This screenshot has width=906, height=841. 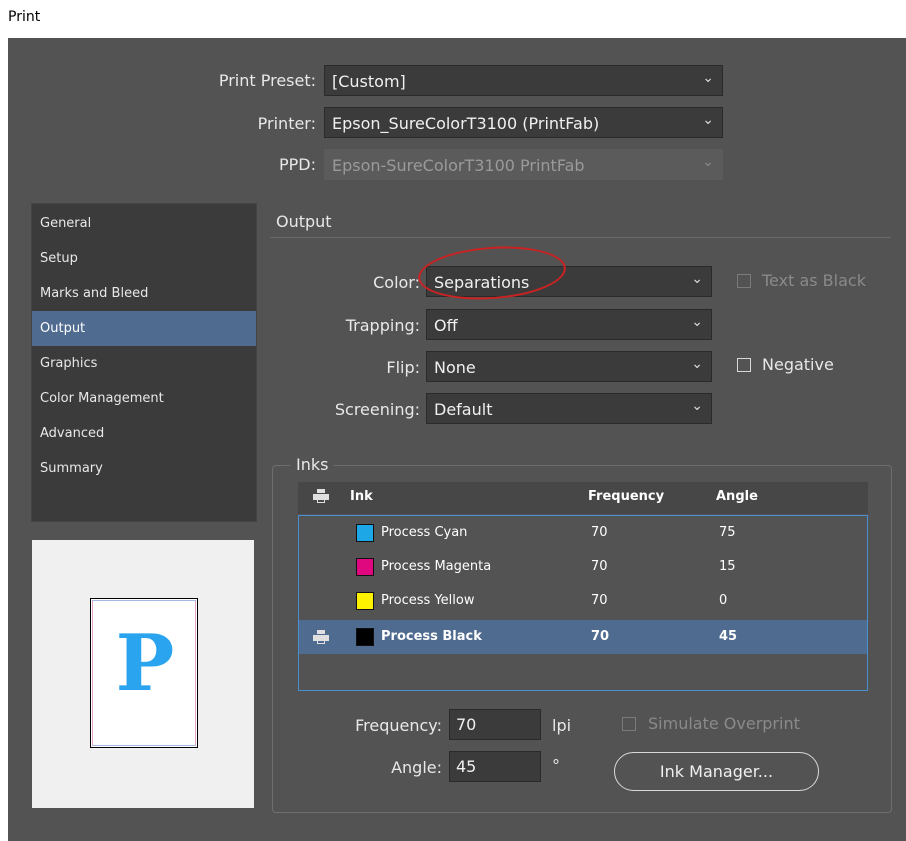 I want to click on printer-label: Printer:, so click(x=286, y=123).